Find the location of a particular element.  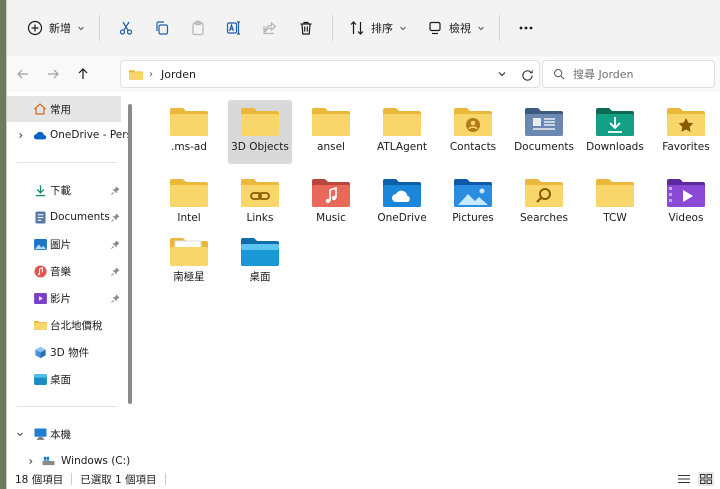

breadcrumb-chevron-icon: › is located at coordinates (151, 74).